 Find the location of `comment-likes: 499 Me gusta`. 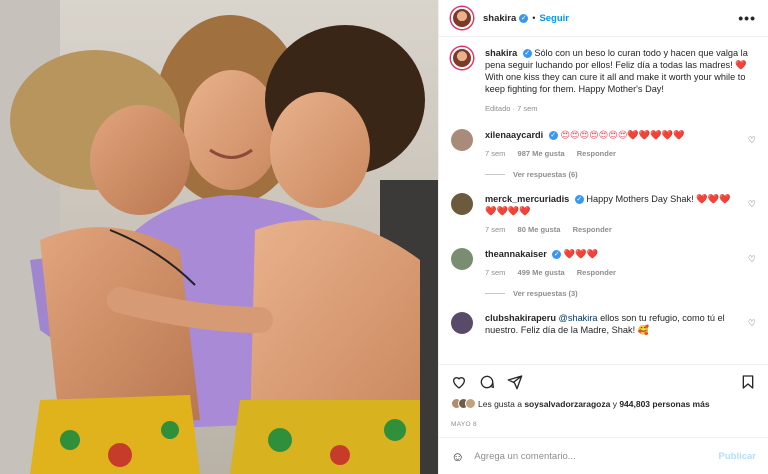

comment-likes: 499 Me gusta is located at coordinates (541, 272).